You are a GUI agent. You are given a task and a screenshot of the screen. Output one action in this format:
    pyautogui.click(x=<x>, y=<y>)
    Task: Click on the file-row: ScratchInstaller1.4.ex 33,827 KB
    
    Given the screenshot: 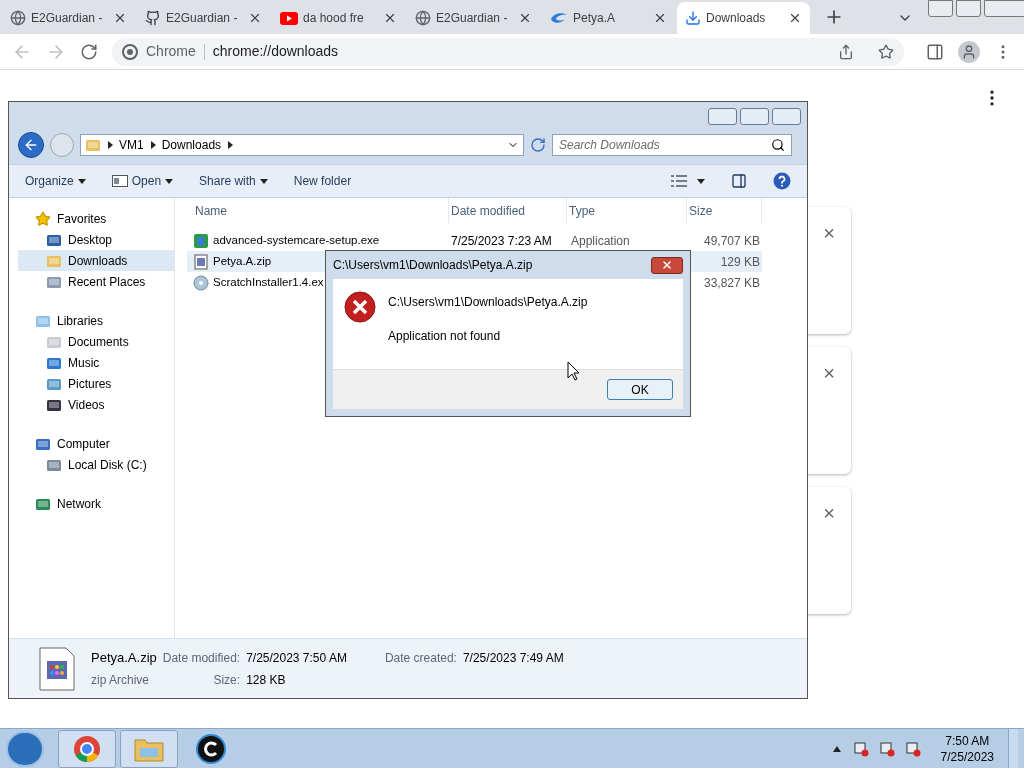 What is the action you would take?
    pyautogui.click(x=474, y=282)
    